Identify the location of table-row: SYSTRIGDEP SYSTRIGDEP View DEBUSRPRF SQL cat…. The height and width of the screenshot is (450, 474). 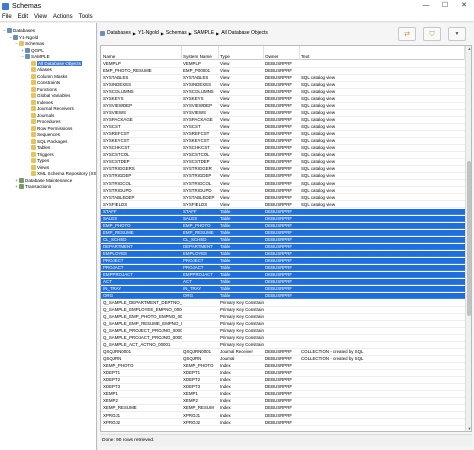
(283, 176).